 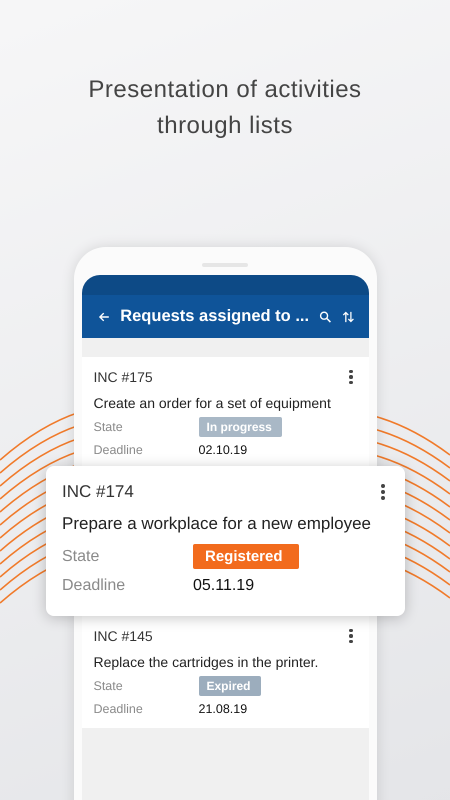 What do you see at coordinates (217, 524) in the screenshot?
I see `request-title: Prepare a workplace for a new employee` at bounding box center [217, 524].